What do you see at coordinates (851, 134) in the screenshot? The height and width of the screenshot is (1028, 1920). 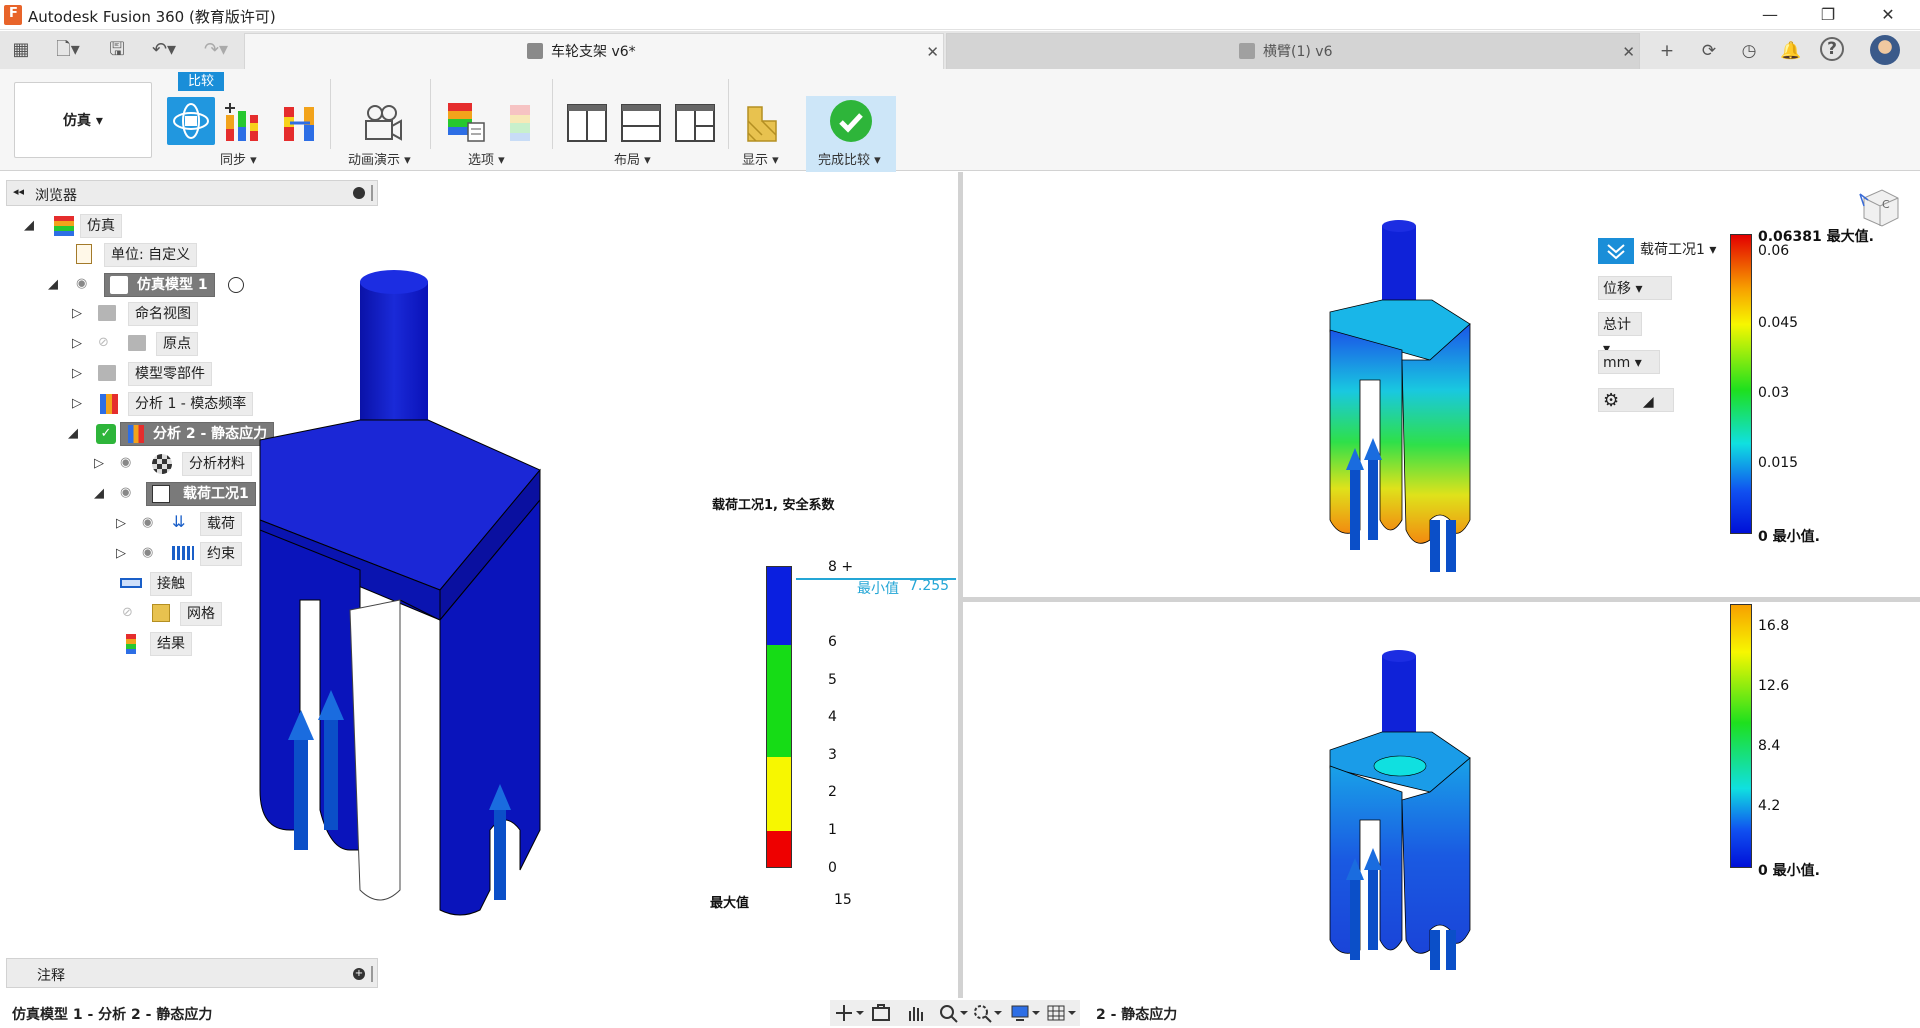 I see `finish-compare-highlight: 完成比较 ▾` at bounding box center [851, 134].